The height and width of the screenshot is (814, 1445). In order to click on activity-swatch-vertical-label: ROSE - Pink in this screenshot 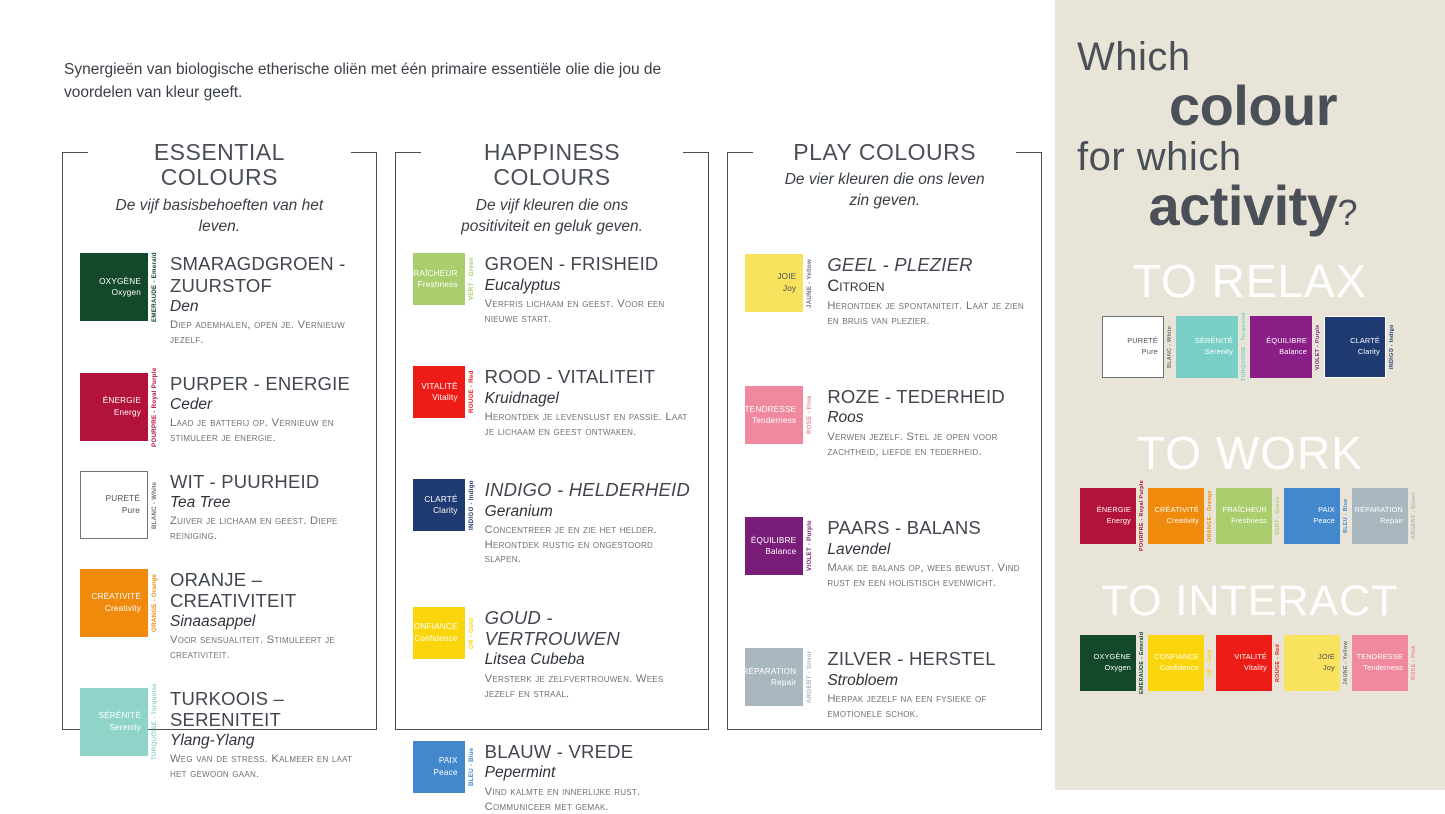, I will do `click(1414, 663)`.